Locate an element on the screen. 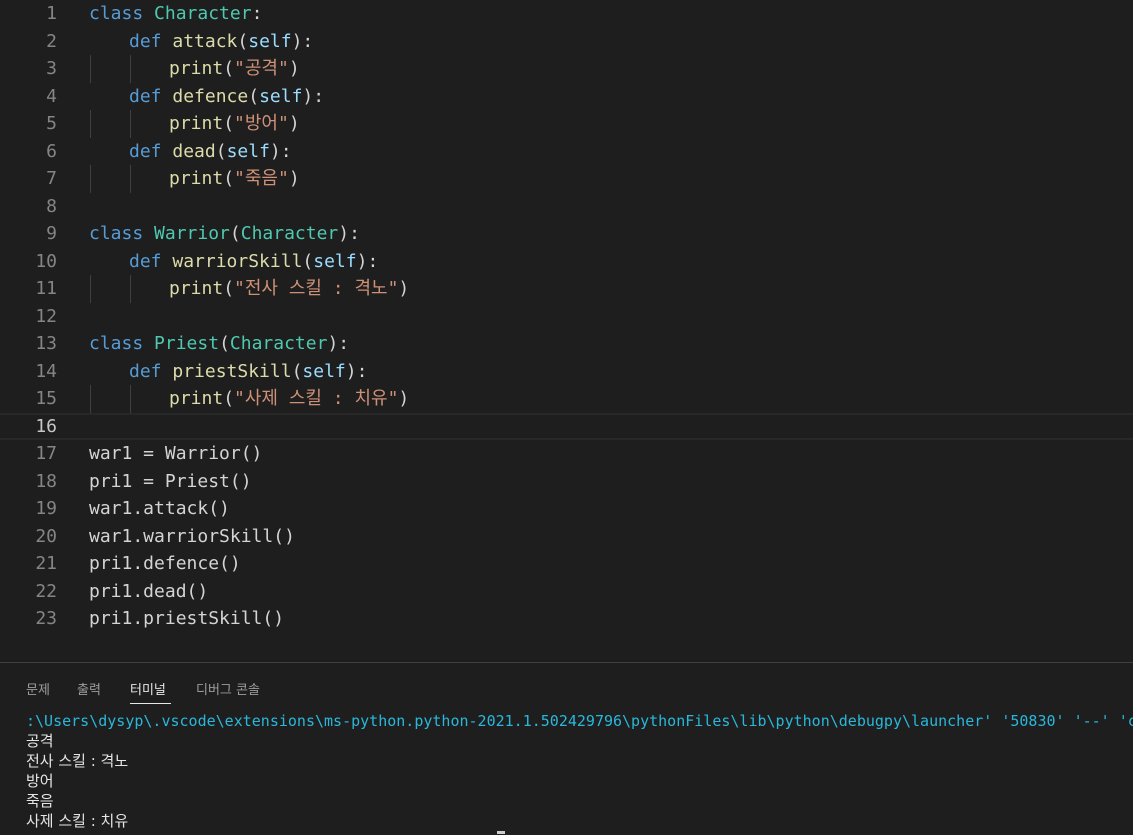 The height and width of the screenshot is (835, 1133). code-line: 13 class Priest(Character): is located at coordinates (566, 344).